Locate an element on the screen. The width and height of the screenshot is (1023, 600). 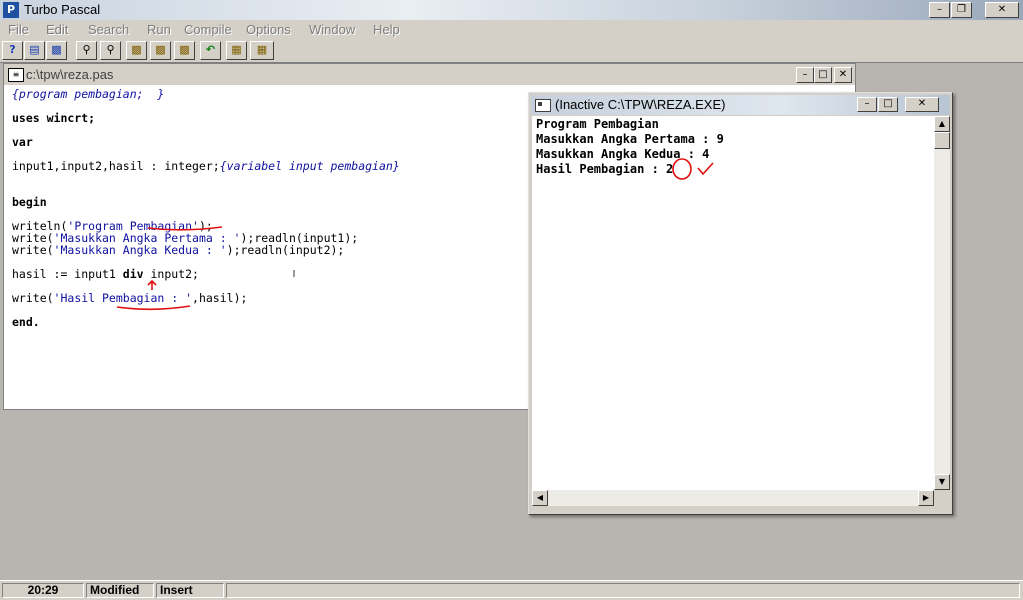
undo-icon: ↶ is located at coordinates (210, 50).